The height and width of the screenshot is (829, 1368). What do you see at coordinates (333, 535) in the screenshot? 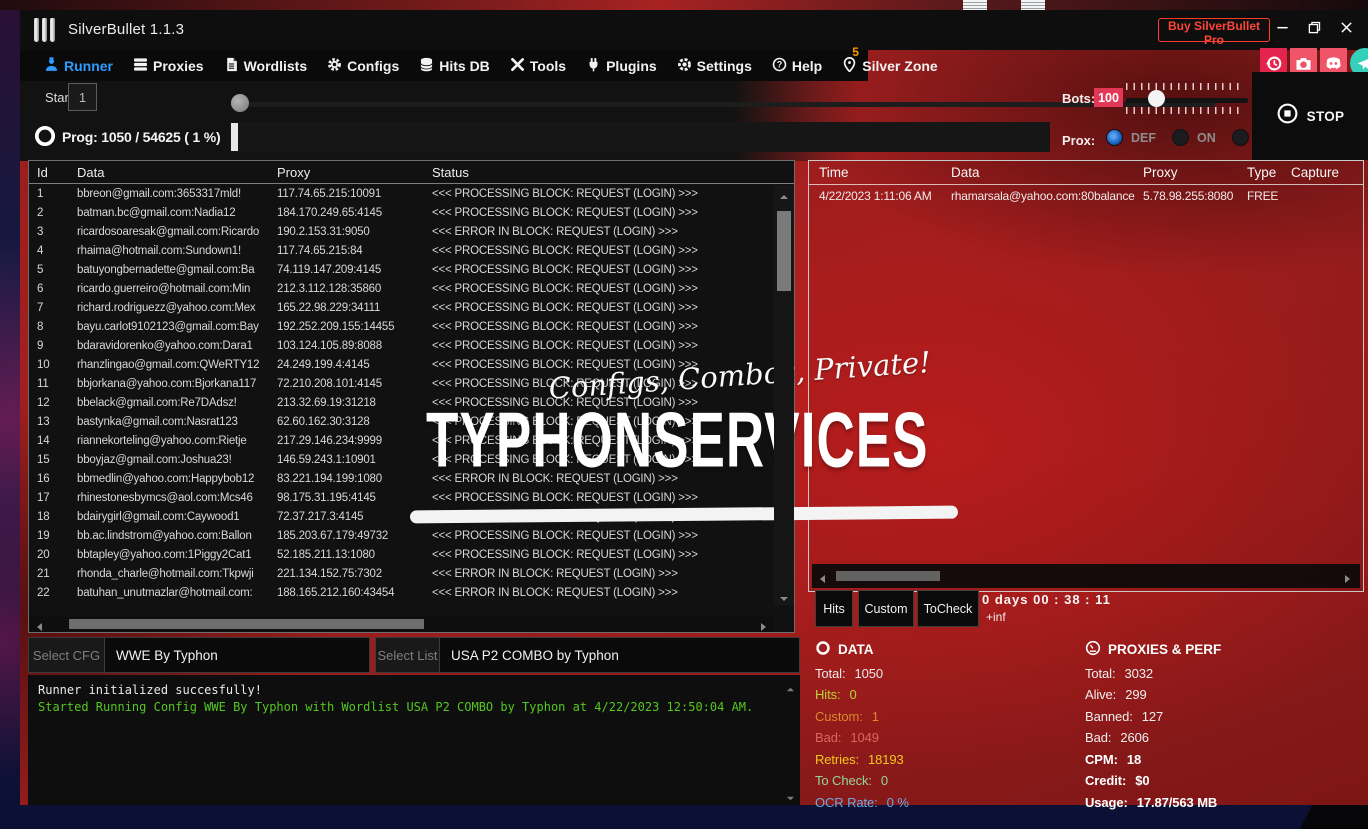
I see `cell-proxy: 185.203.67.179:49732` at bounding box center [333, 535].